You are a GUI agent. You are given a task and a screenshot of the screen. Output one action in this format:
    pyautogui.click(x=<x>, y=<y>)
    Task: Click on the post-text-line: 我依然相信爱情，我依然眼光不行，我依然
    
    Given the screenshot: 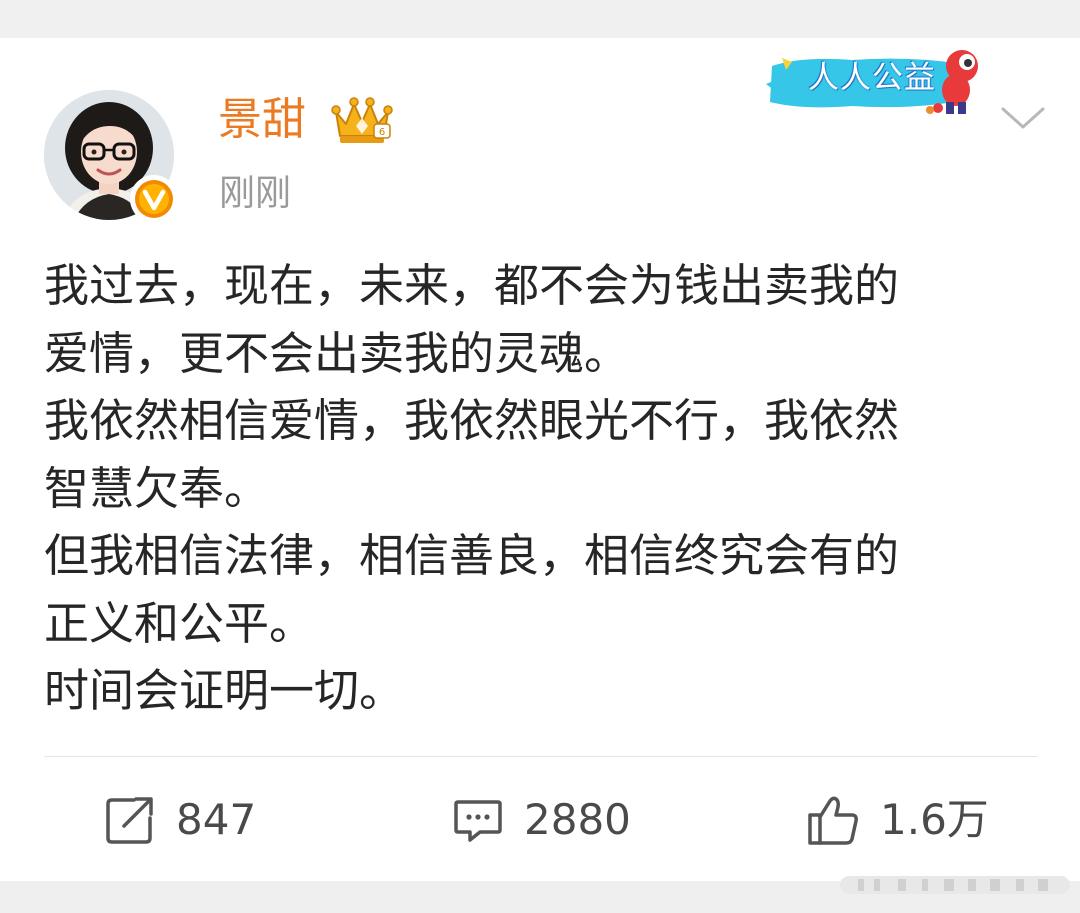 What is the action you would take?
    pyautogui.click(x=472, y=420)
    